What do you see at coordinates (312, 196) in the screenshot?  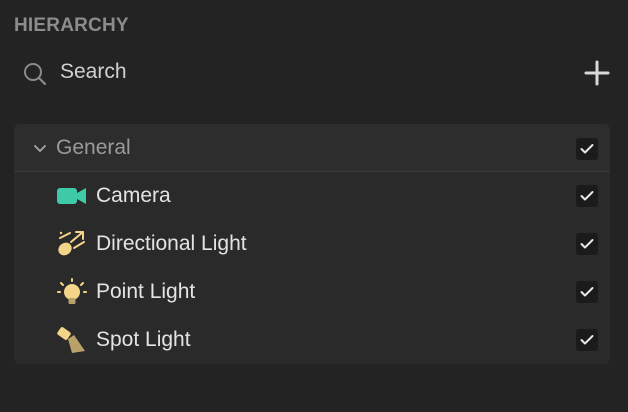 I see `tree-item-camera: Camera` at bounding box center [312, 196].